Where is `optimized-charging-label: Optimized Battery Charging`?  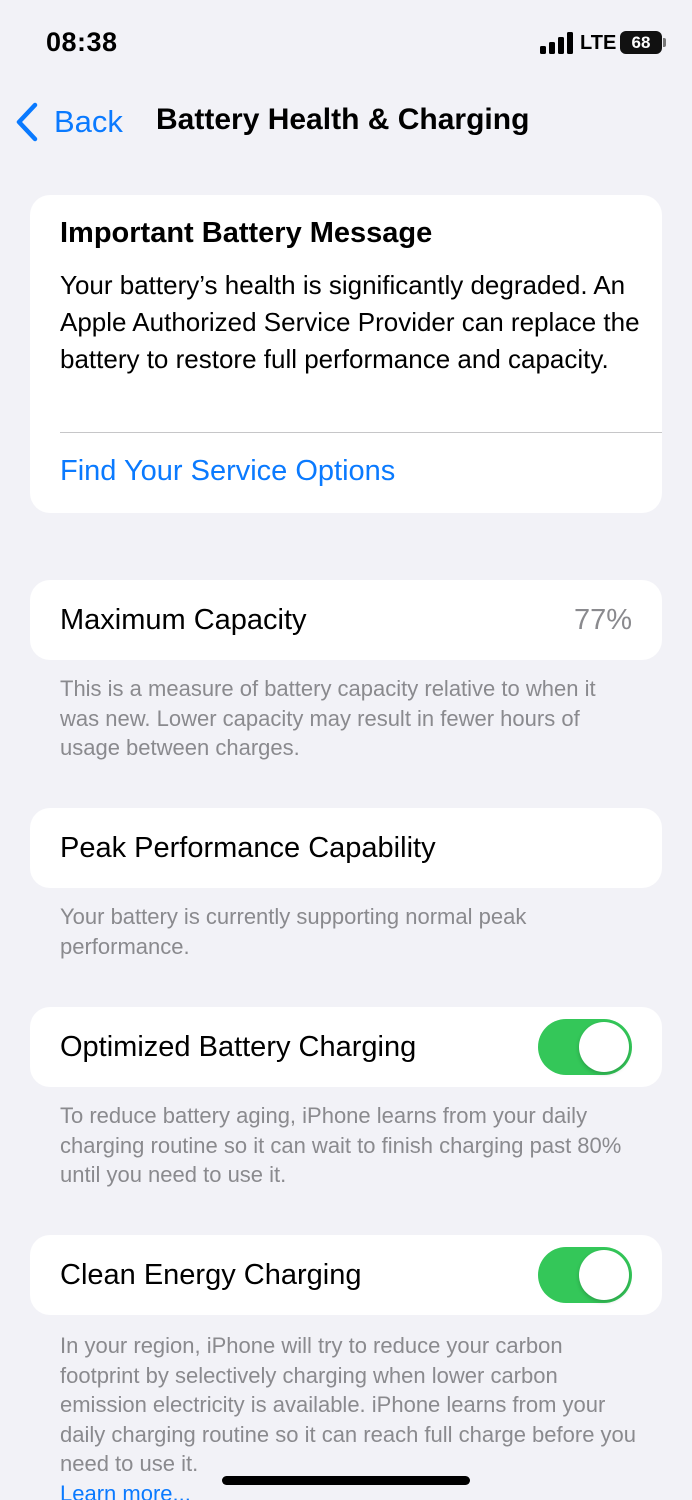 optimized-charging-label: Optimized Battery Charging is located at coordinates (238, 1047).